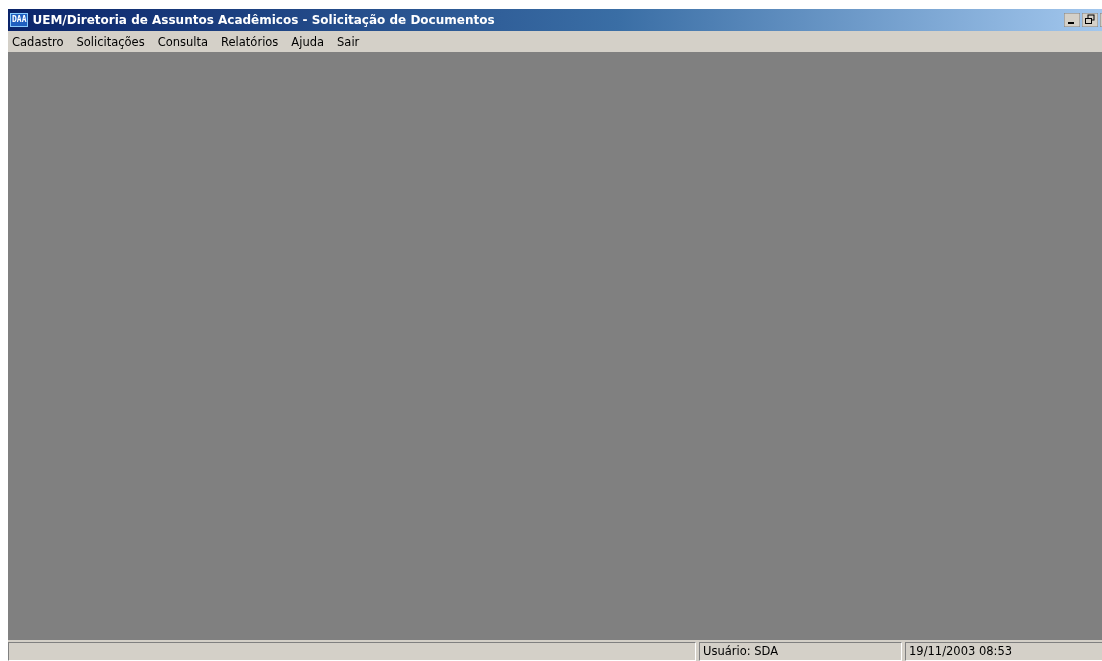 The image size is (1102, 661). What do you see at coordinates (183, 41) in the screenshot?
I see `menu-item: Consulta` at bounding box center [183, 41].